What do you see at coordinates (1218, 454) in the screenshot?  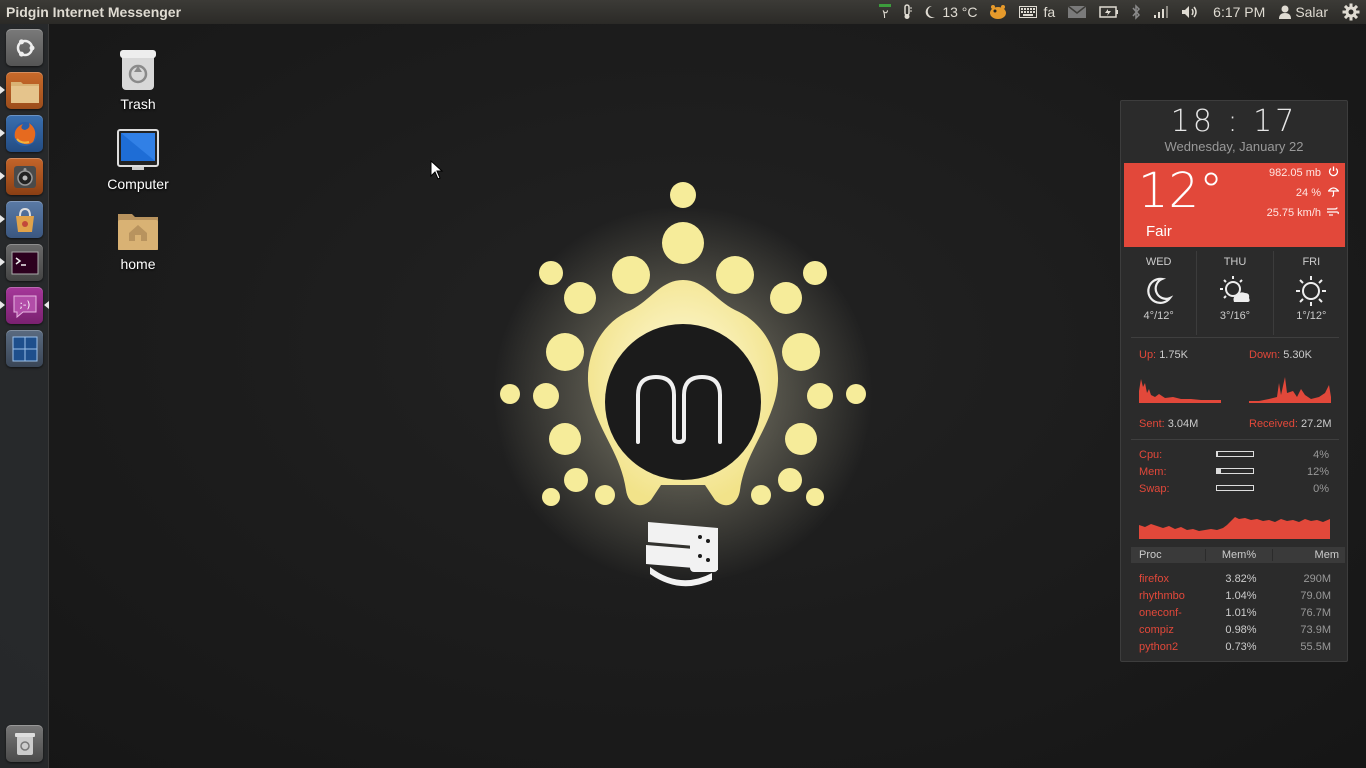 I see `cpu-bar-fill` at bounding box center [1218, 454].